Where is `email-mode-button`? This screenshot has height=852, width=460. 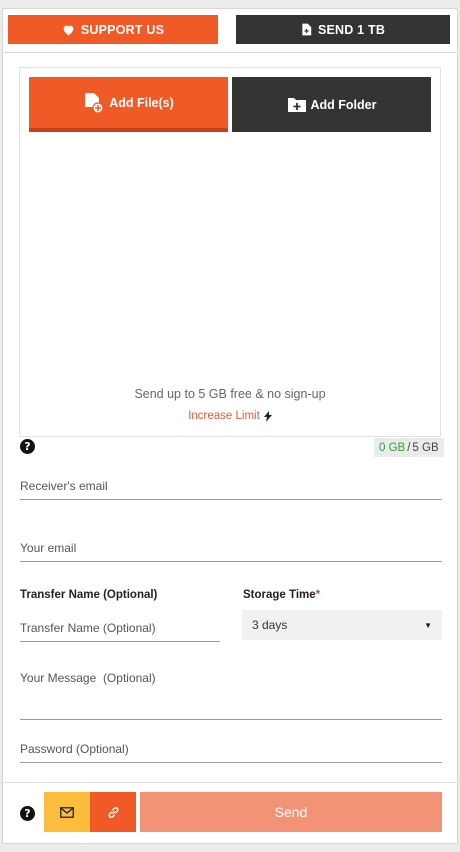 email-mode-button is located at coordinates (67, 812).